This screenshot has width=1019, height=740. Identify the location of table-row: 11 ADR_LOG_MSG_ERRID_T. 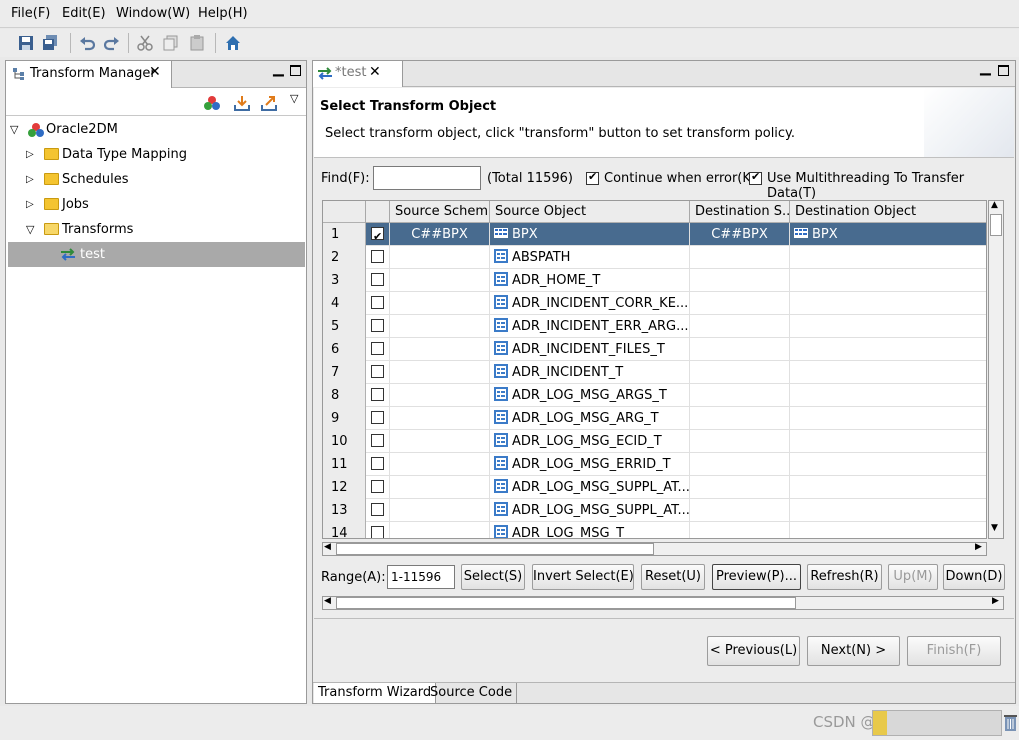
(654, 464).